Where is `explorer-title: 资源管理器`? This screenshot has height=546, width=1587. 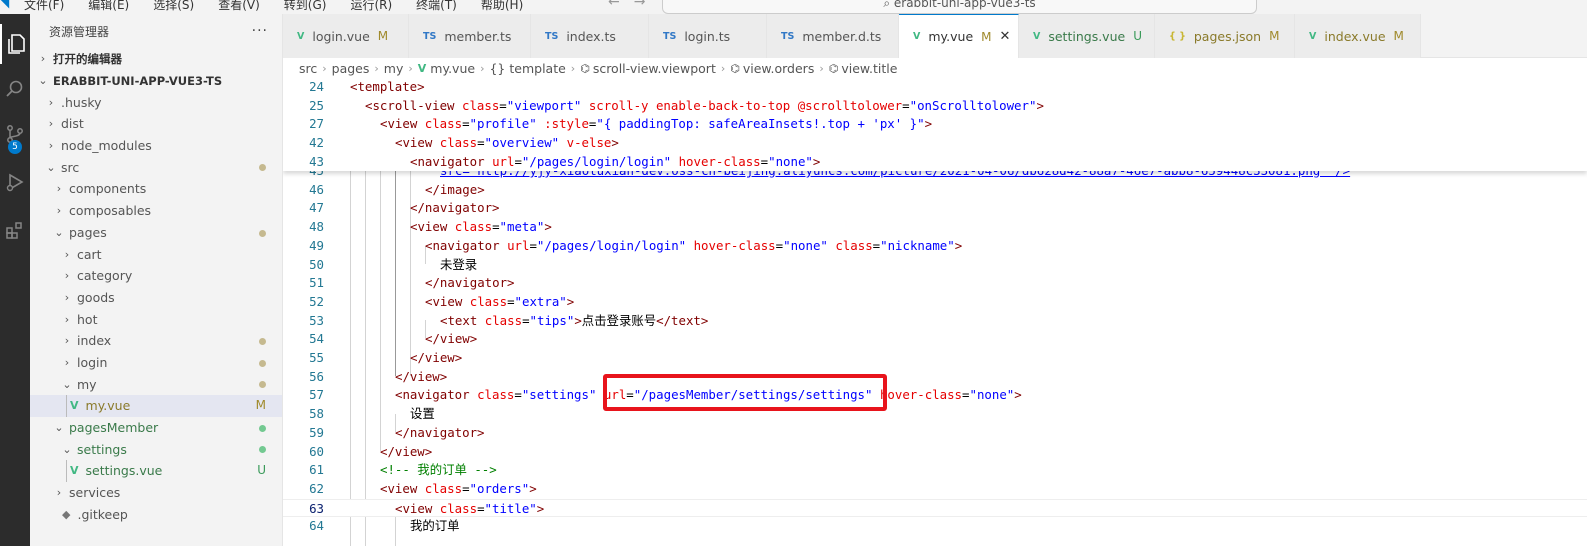
explorer-title: 资源管理器 is located at coordinates (79, 31).